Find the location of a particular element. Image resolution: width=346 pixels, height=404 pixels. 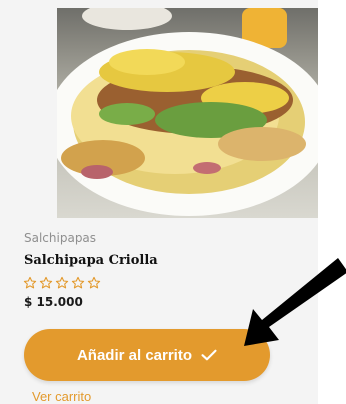

page-background-strip is located at coordinates (332, 202).